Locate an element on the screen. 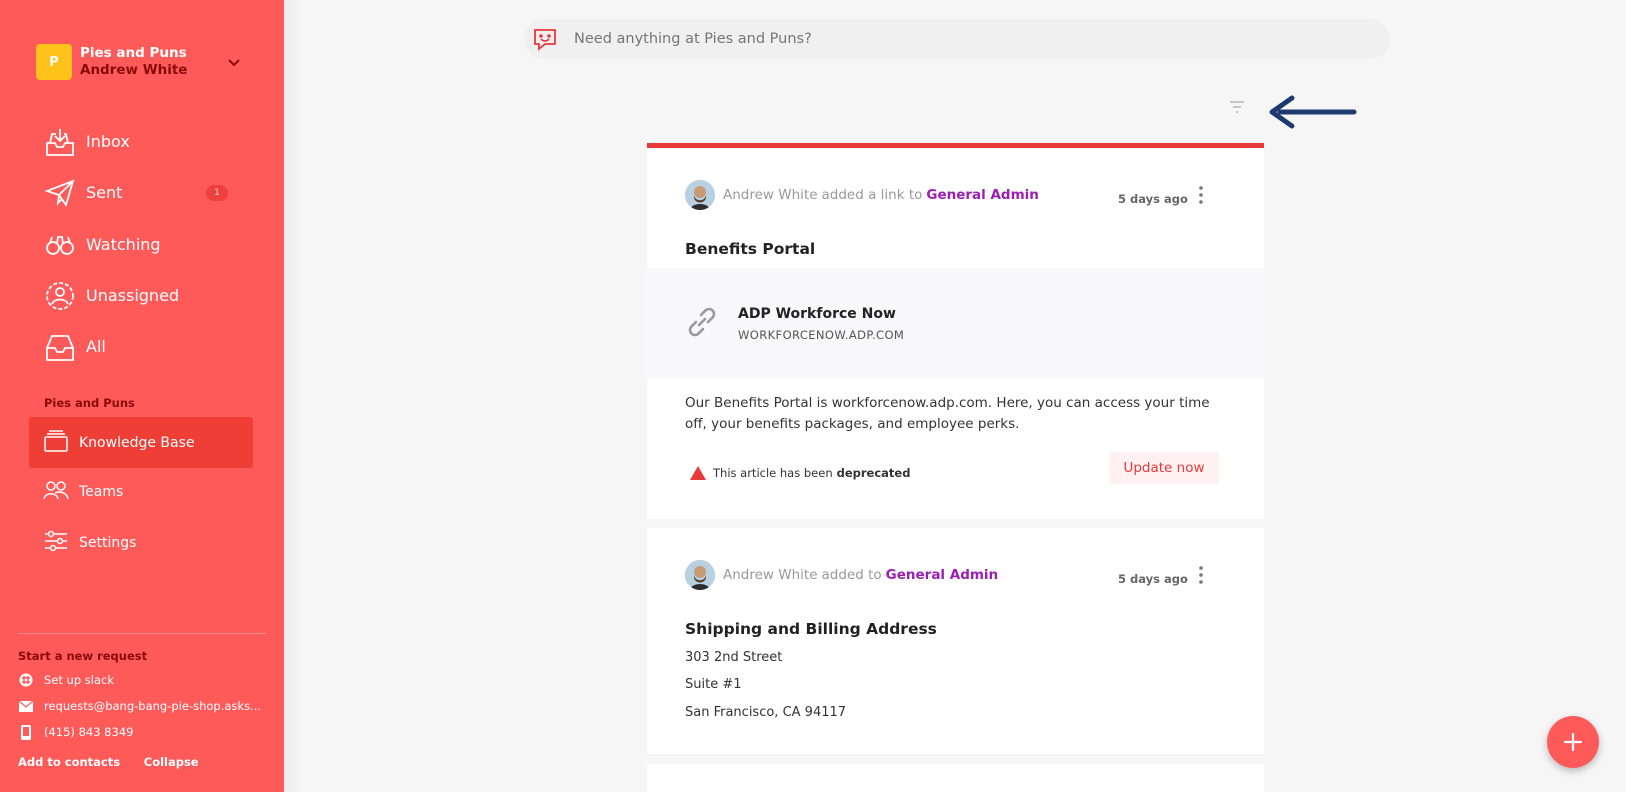 This screenshot has height=792, width=1626. filter-icon is located at coordinates (1237, 107).